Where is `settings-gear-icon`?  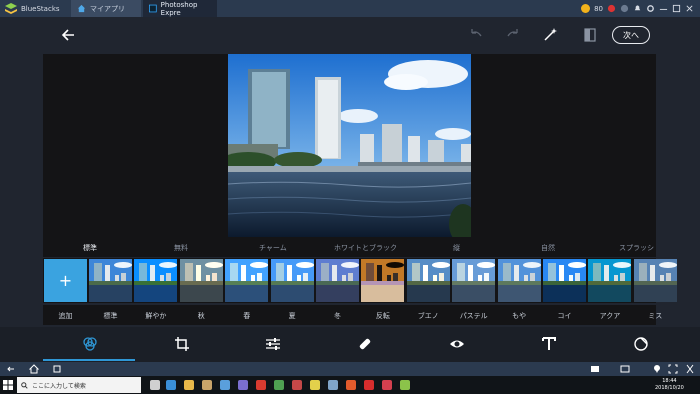
settings-gear-icon is located at coordinates (650, 8).